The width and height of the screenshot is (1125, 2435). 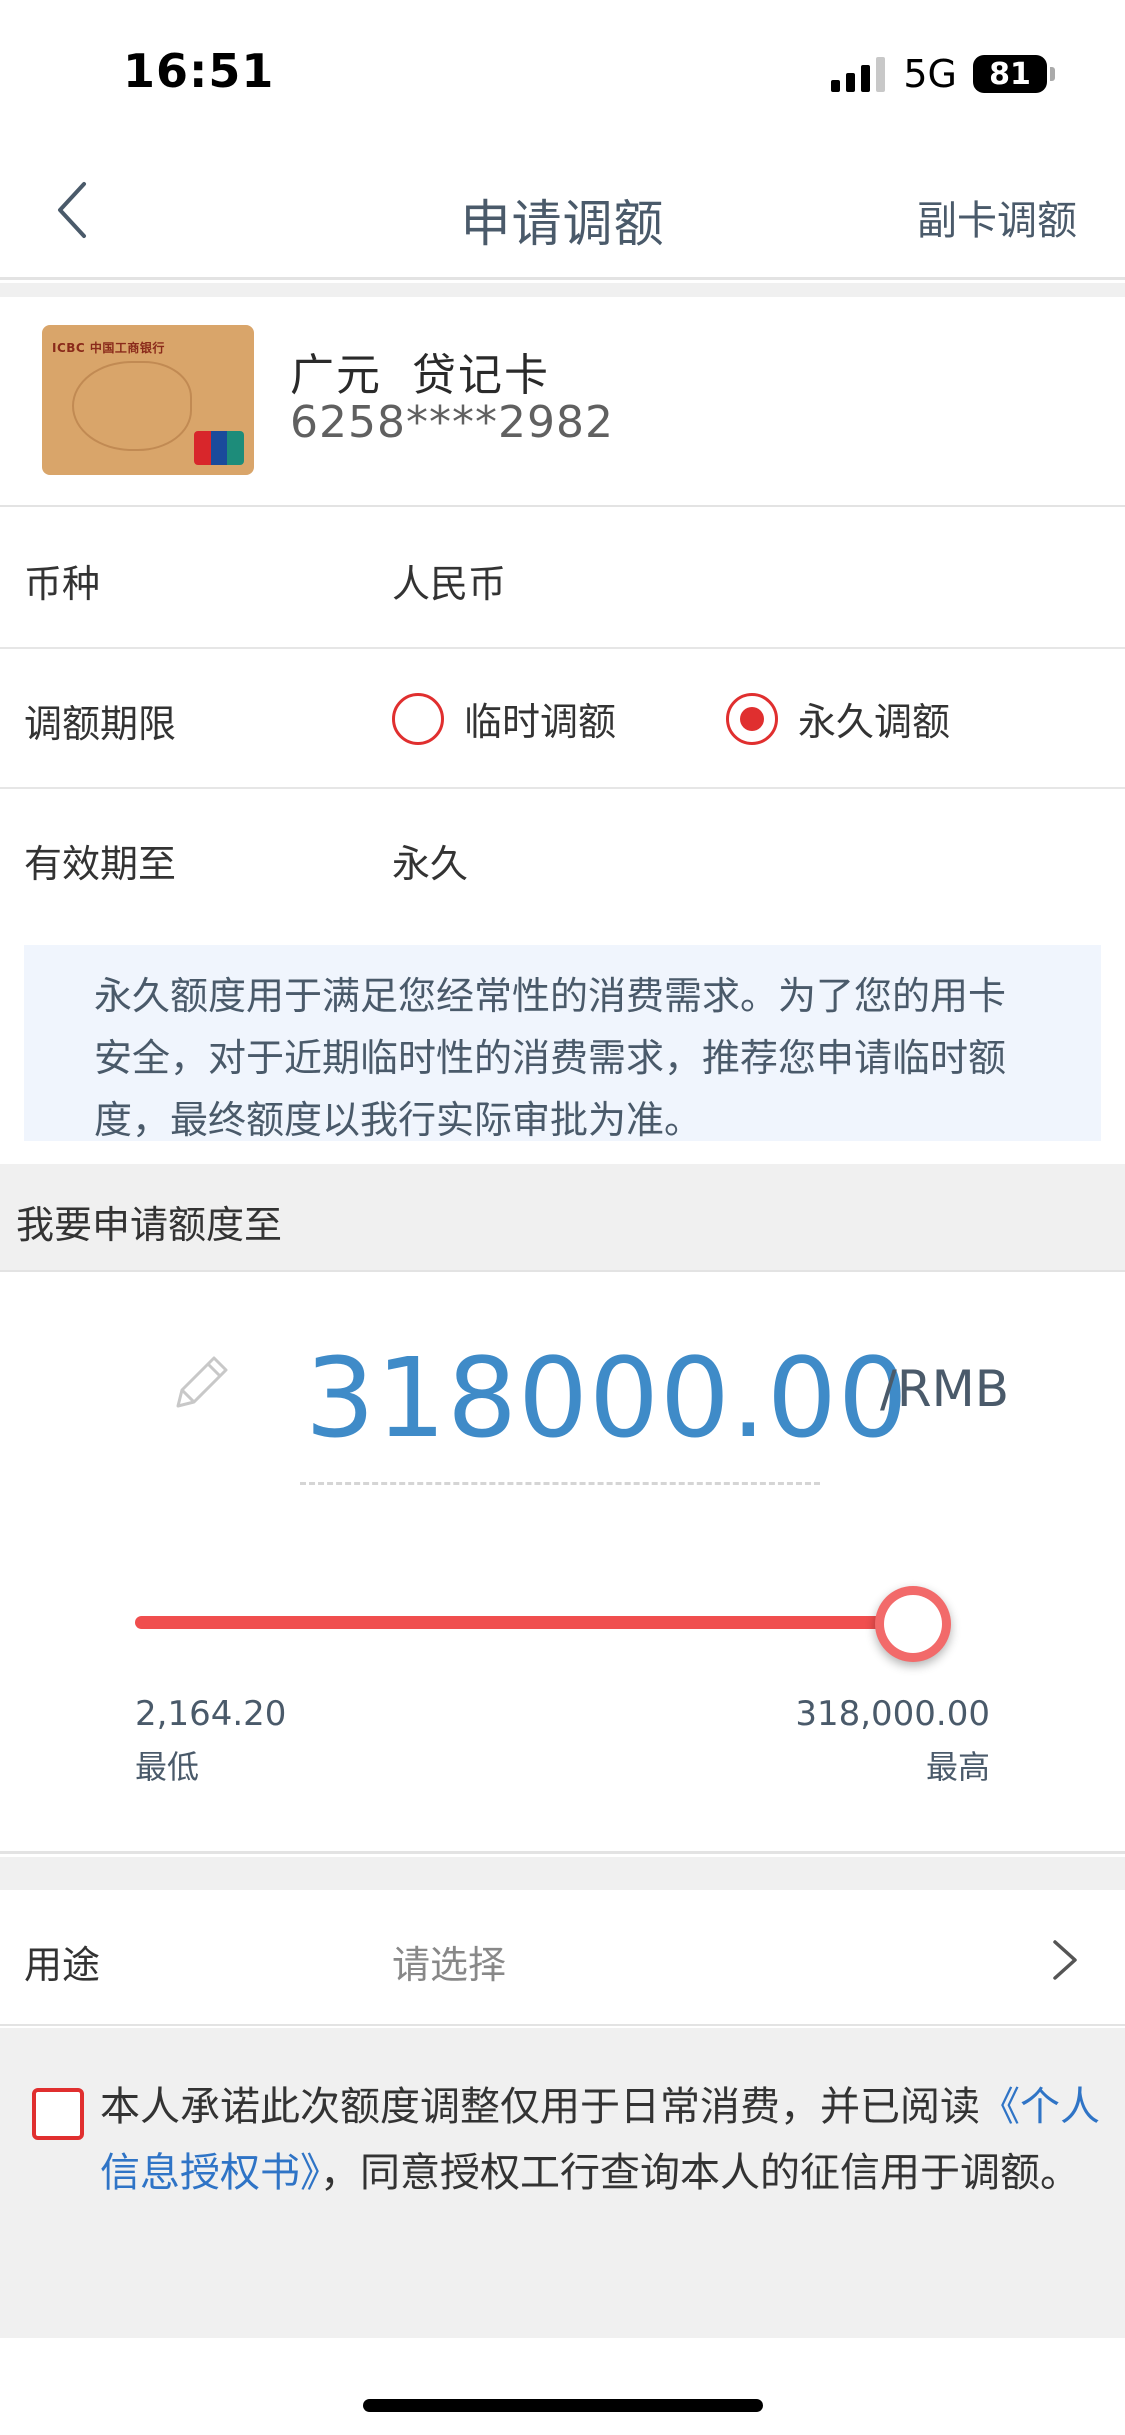 What do you see at coordinates (1065, 1960) in the screenshot?
I see `chevron-right-icon` at bounding box center [1065, 1960].